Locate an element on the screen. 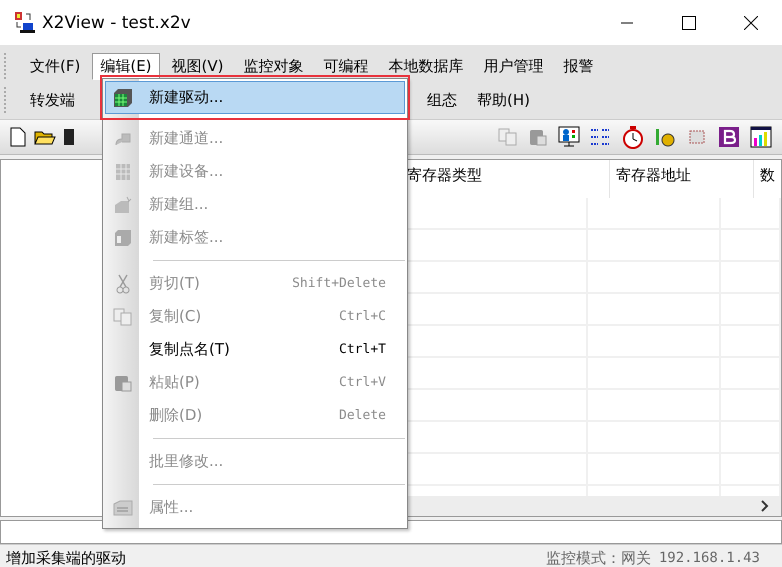 The height and width of the screenshot is (567, 782). minimize-icon is located at coordinates (627, 23).